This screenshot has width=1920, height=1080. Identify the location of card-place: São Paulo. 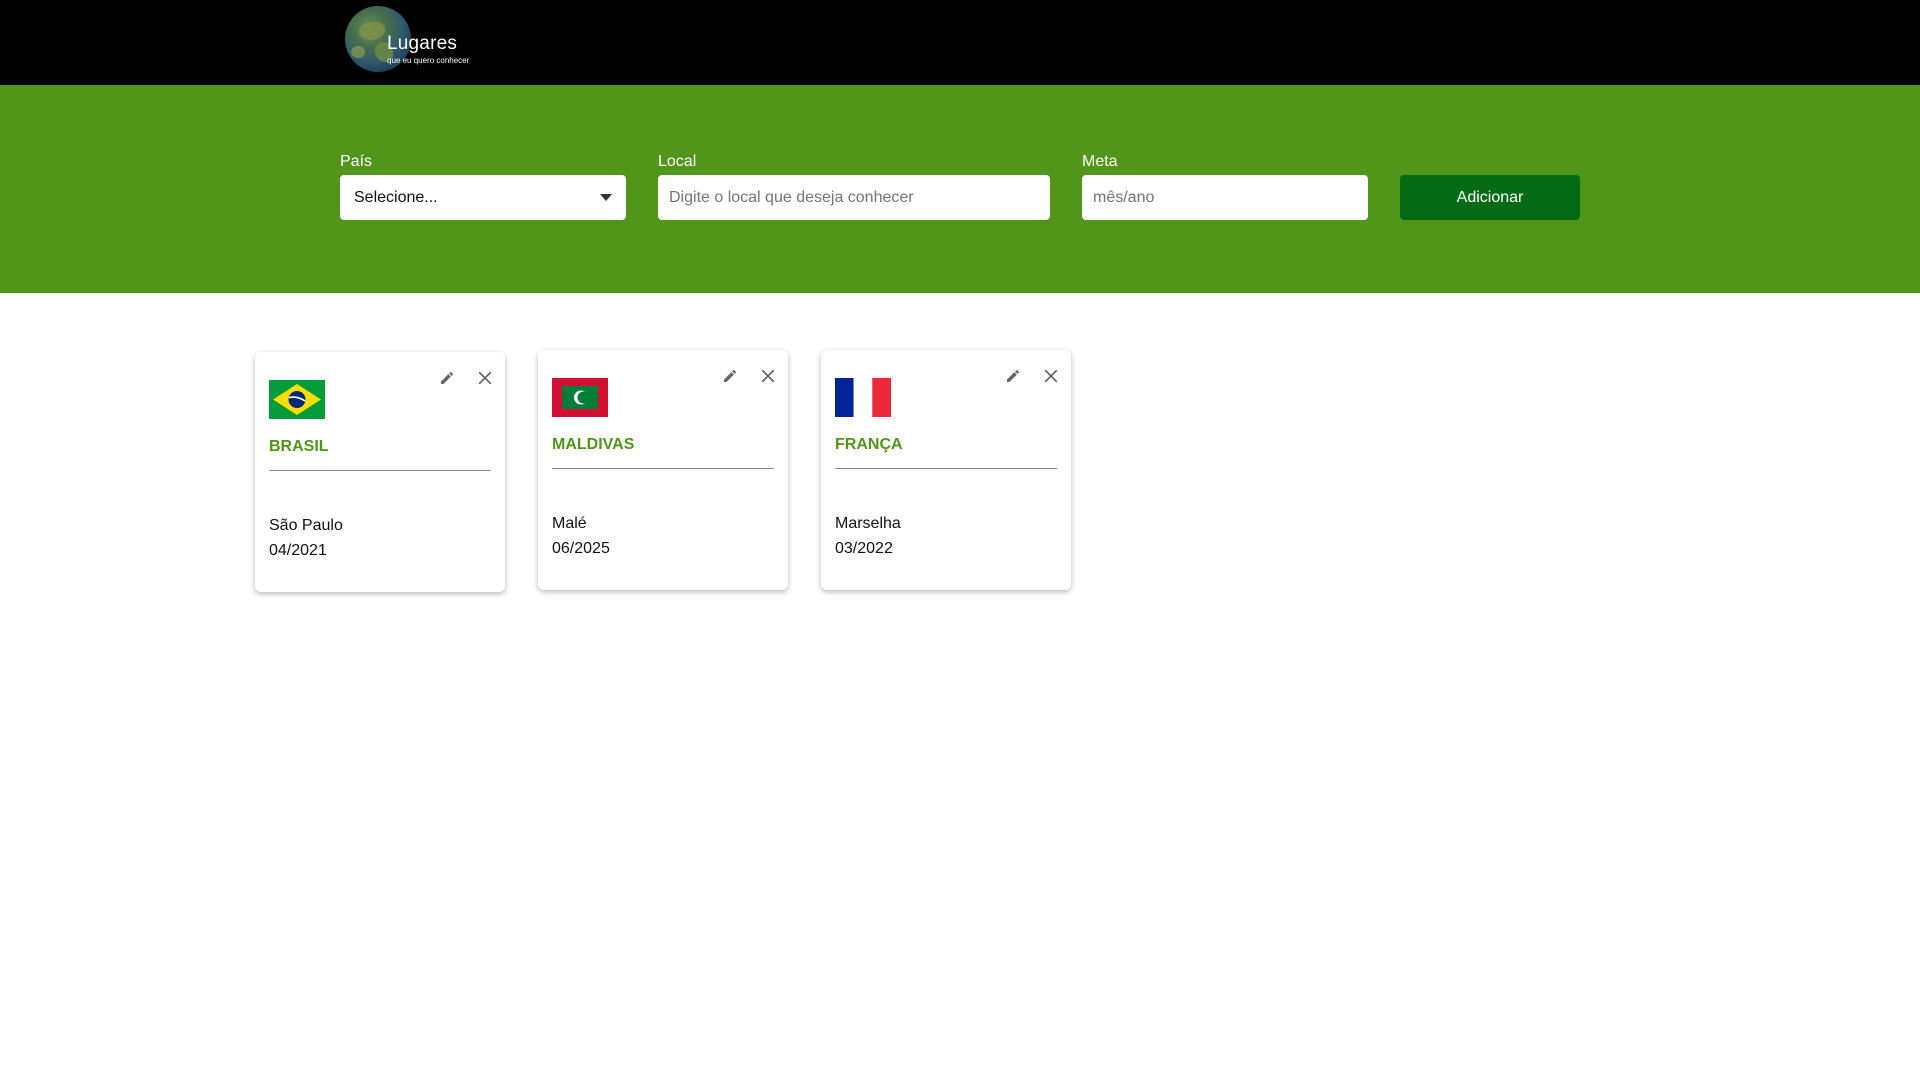
(306, 525).